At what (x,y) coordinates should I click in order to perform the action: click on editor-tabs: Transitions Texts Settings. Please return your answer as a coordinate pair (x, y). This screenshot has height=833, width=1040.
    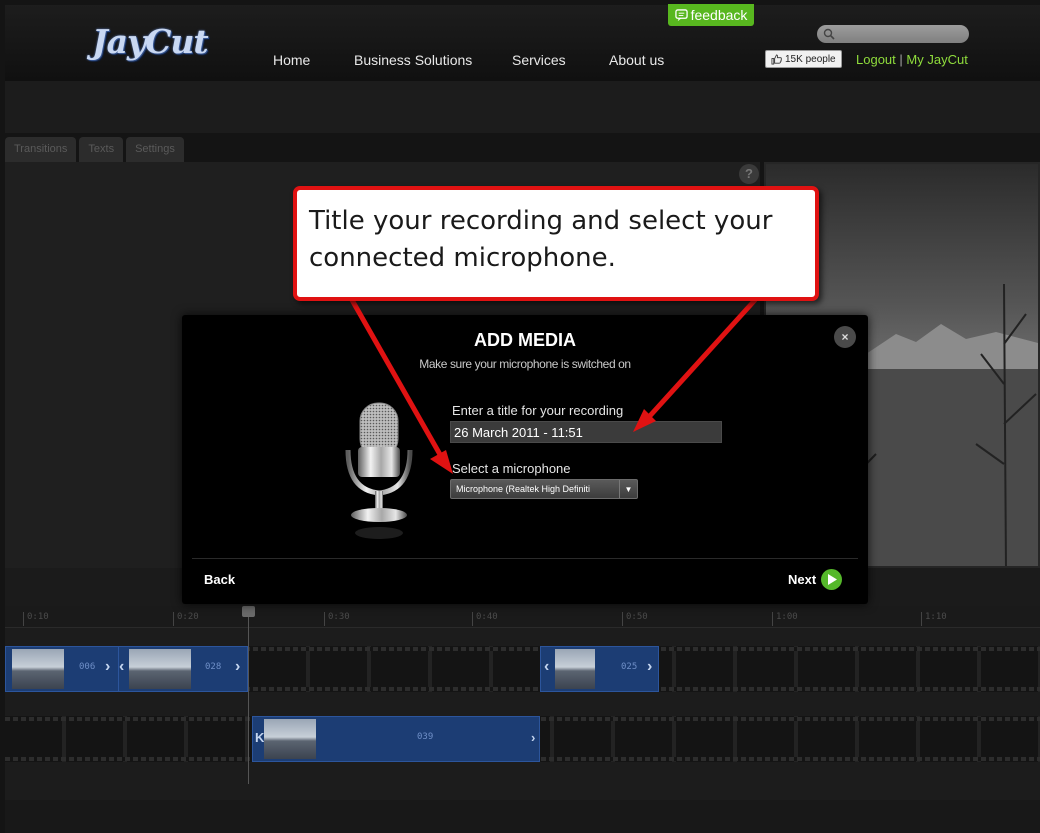
    Looking at the image, I should click on (94, 149).